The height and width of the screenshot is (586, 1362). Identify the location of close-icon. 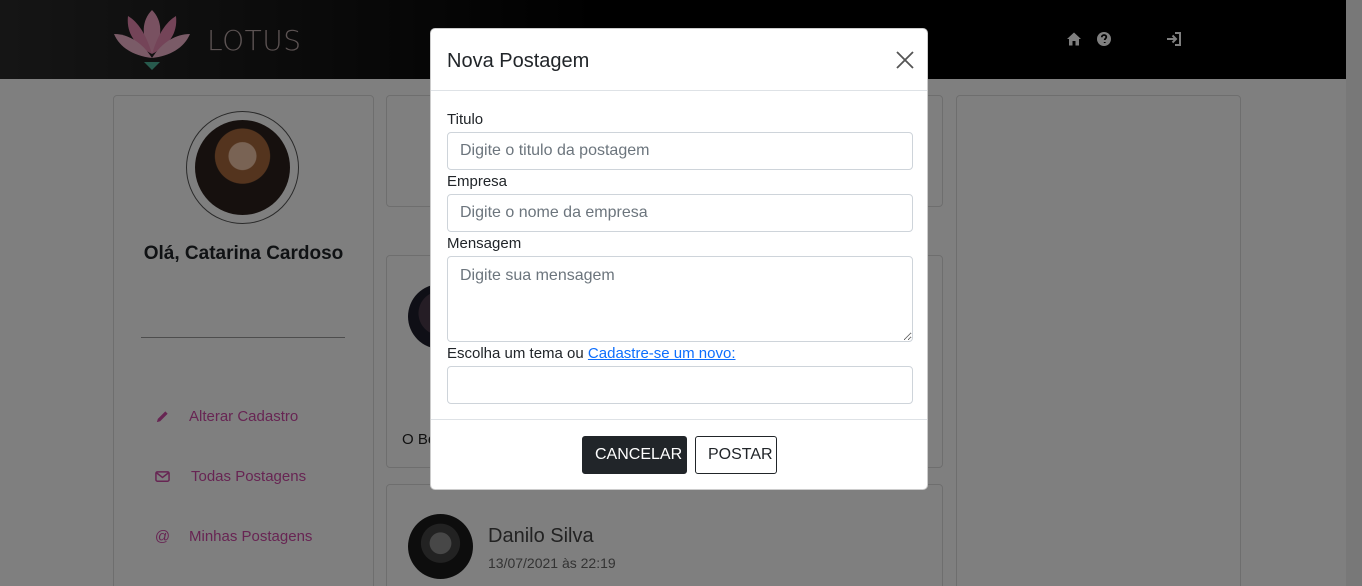
(905, 60).